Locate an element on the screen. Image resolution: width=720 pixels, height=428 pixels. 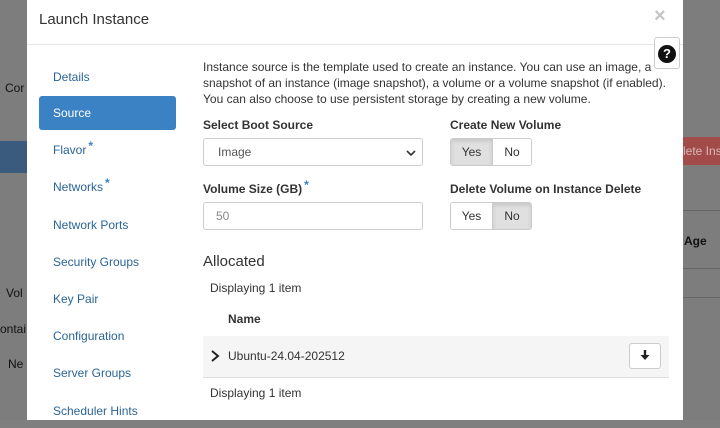
nav-item-networks: Networks * is located at coordinates (107, 187).